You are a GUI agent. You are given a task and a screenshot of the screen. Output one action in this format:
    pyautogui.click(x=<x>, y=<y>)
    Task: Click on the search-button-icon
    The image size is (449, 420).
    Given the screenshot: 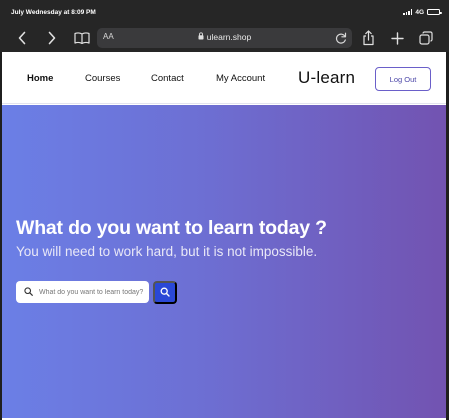 What is the action you would take?
    pyautogui.click(x=165, y=292)
    